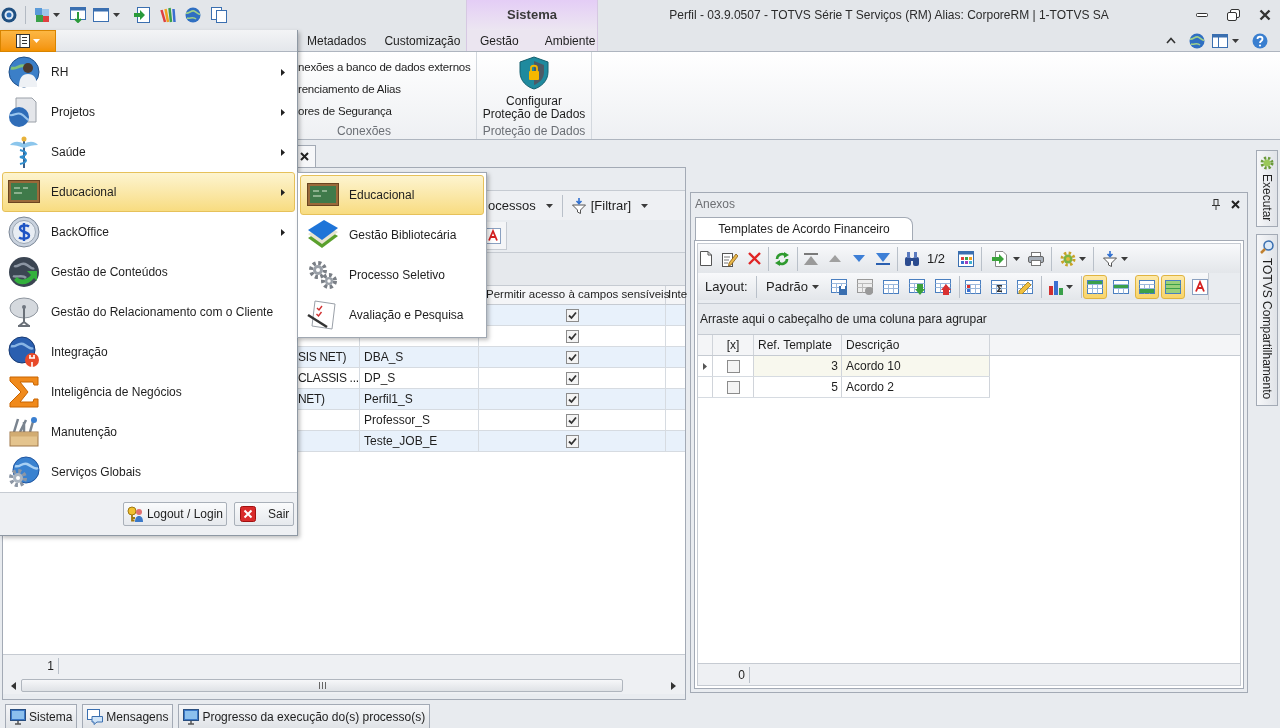 The height and width of the screenshot is (728, 1280). What do you see at coordinates (422, 41) in the screenshot?
I see `ribbon-tab: Customização` at bounding box center [422, 41].